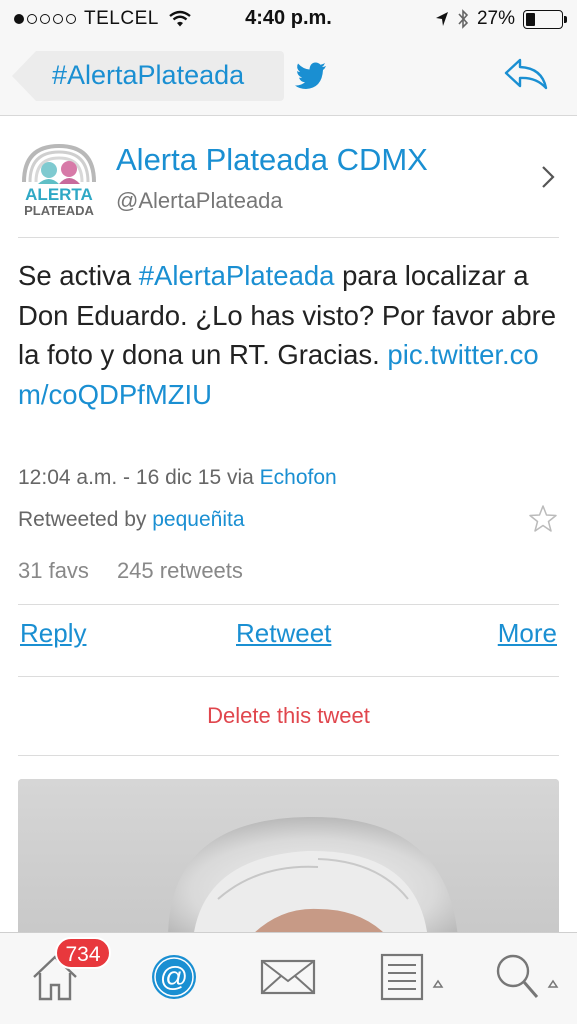  I want to click on more-button: More, so click(527, 633).